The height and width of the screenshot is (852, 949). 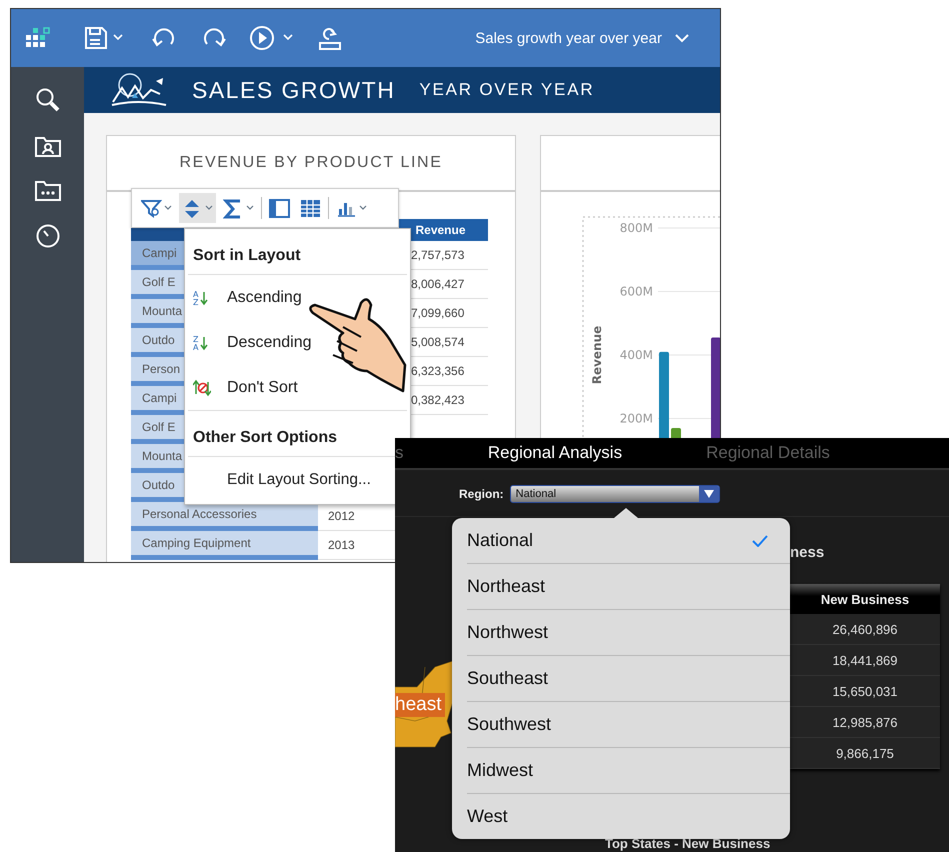 What do you see at coordinates (865, 599) in the screenshot?
I see `column-header: New Business` at bounding box center [865, 599].